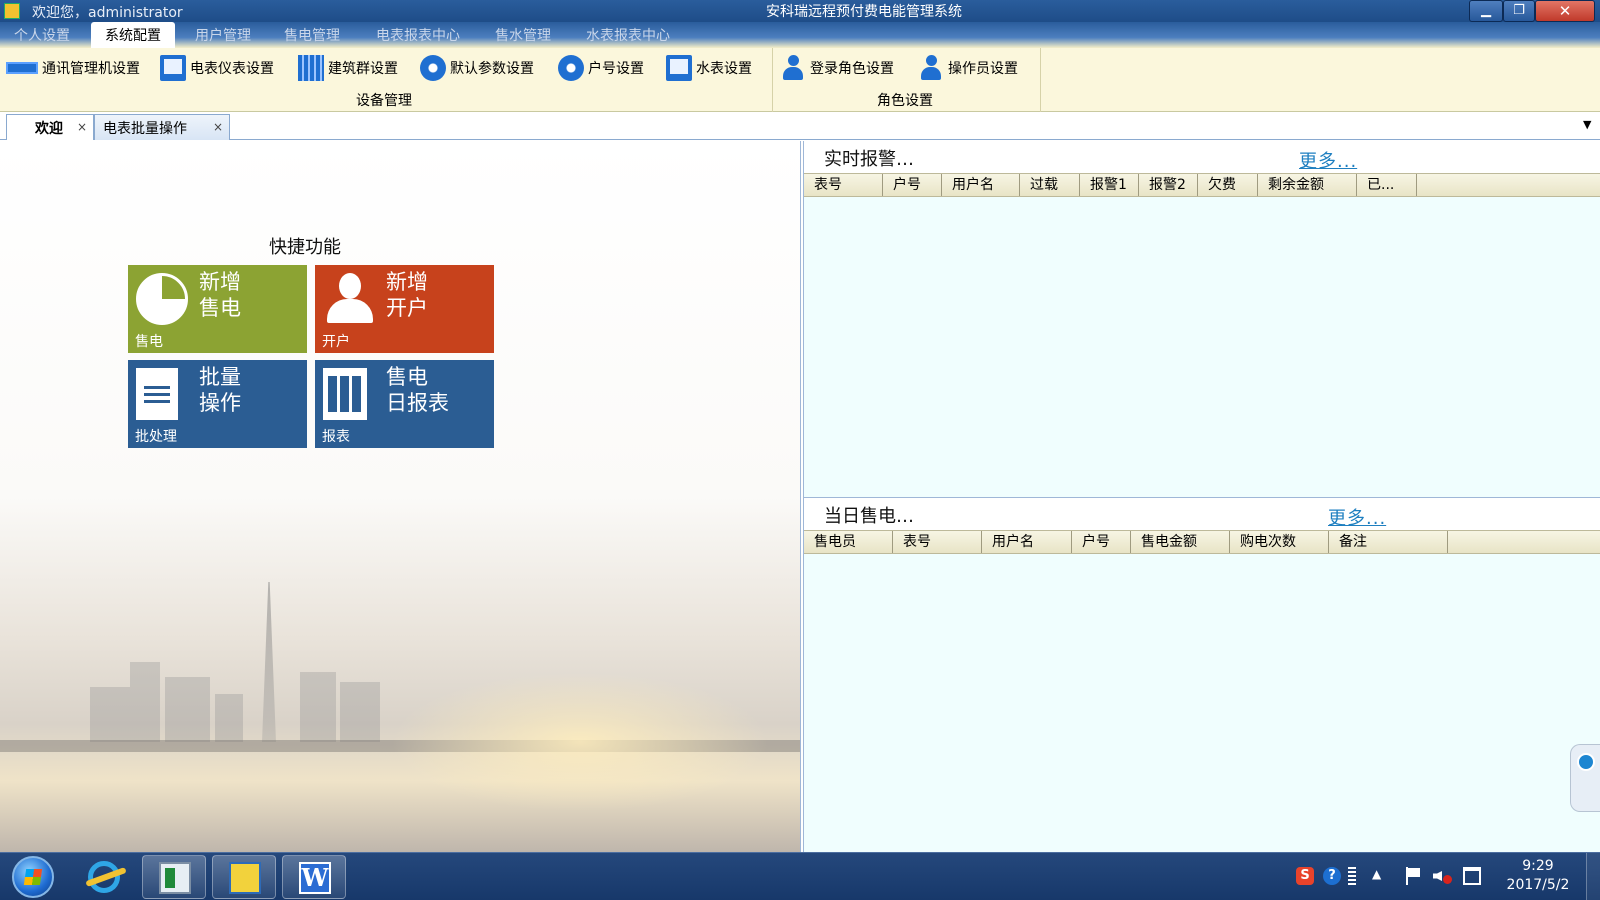 The image size is (1600, 900). Describe the element at coordinates (931, 68) in the screenshot. I see `operator-icon` at that location.